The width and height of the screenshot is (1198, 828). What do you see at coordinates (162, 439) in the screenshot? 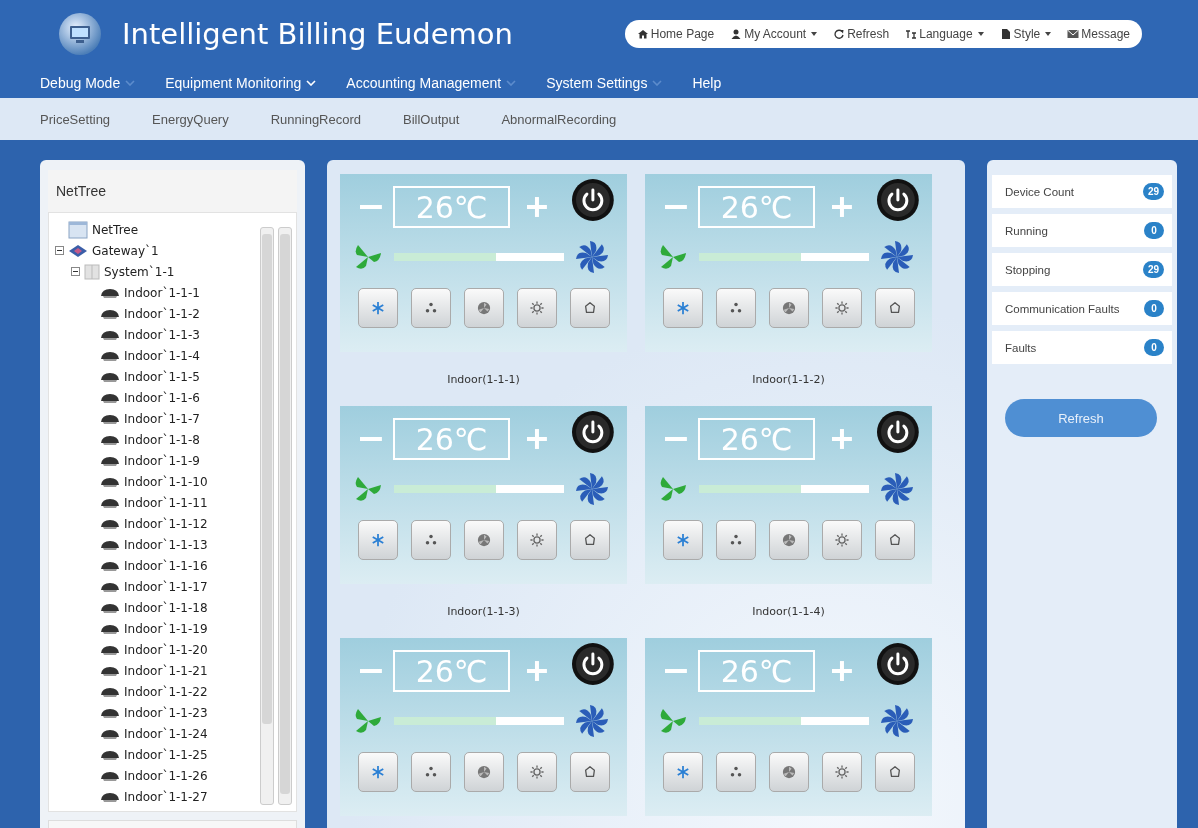
I see `tree-item: Indoor`1-1-8` at bounding box center [162, 439].